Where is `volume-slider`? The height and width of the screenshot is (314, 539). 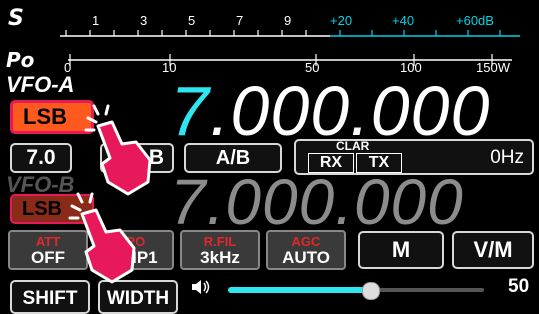 volume-slider is located at coordinates (363, 291).